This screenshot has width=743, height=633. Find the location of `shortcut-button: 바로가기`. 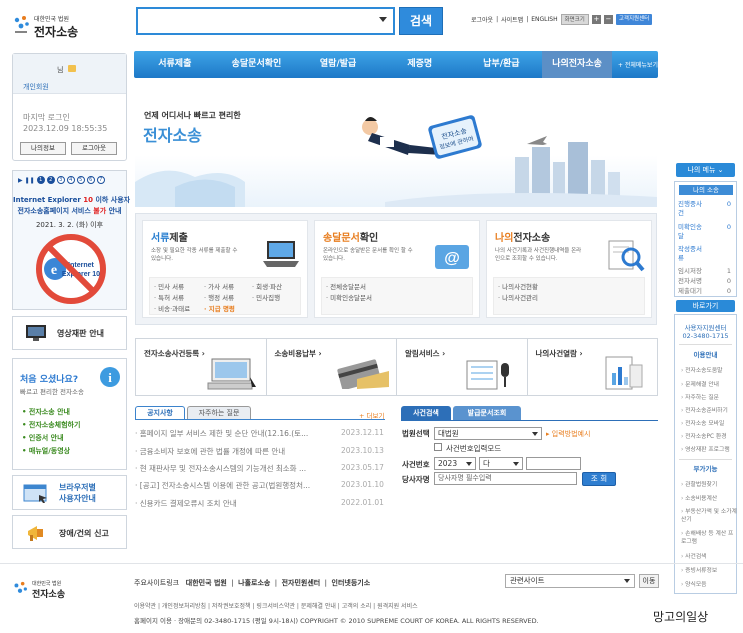

shortcut-button: 바로가기 is located at coordinates (705, 306).